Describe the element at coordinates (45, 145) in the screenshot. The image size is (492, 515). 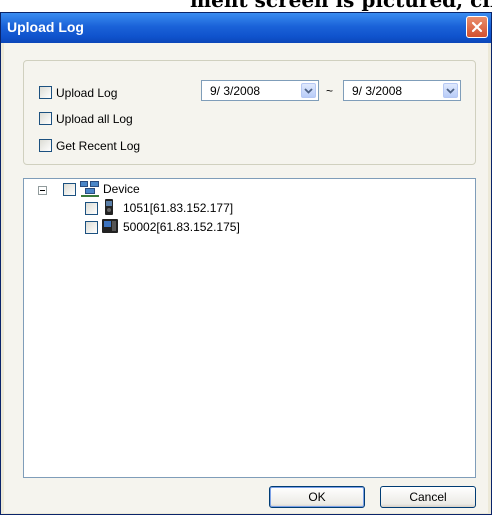
I see `get-recent-log-checkbox` at that location.